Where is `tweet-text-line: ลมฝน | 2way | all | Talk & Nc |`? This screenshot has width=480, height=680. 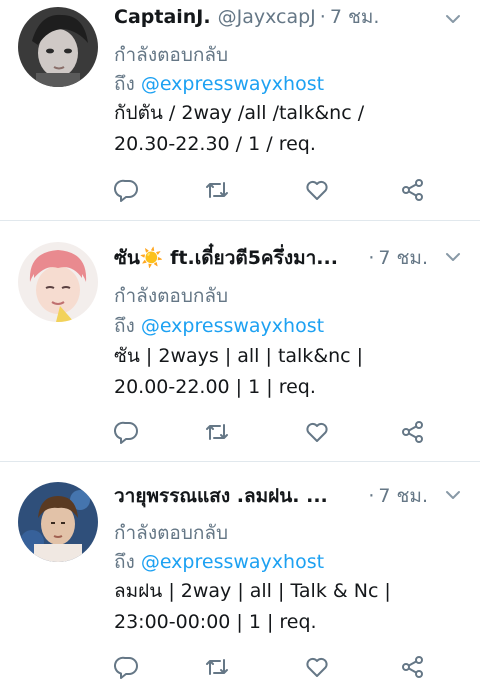
tweet-text-line: ลมฝน | 2way | all | Talk & Nc | is located at coordinates (252, 591).